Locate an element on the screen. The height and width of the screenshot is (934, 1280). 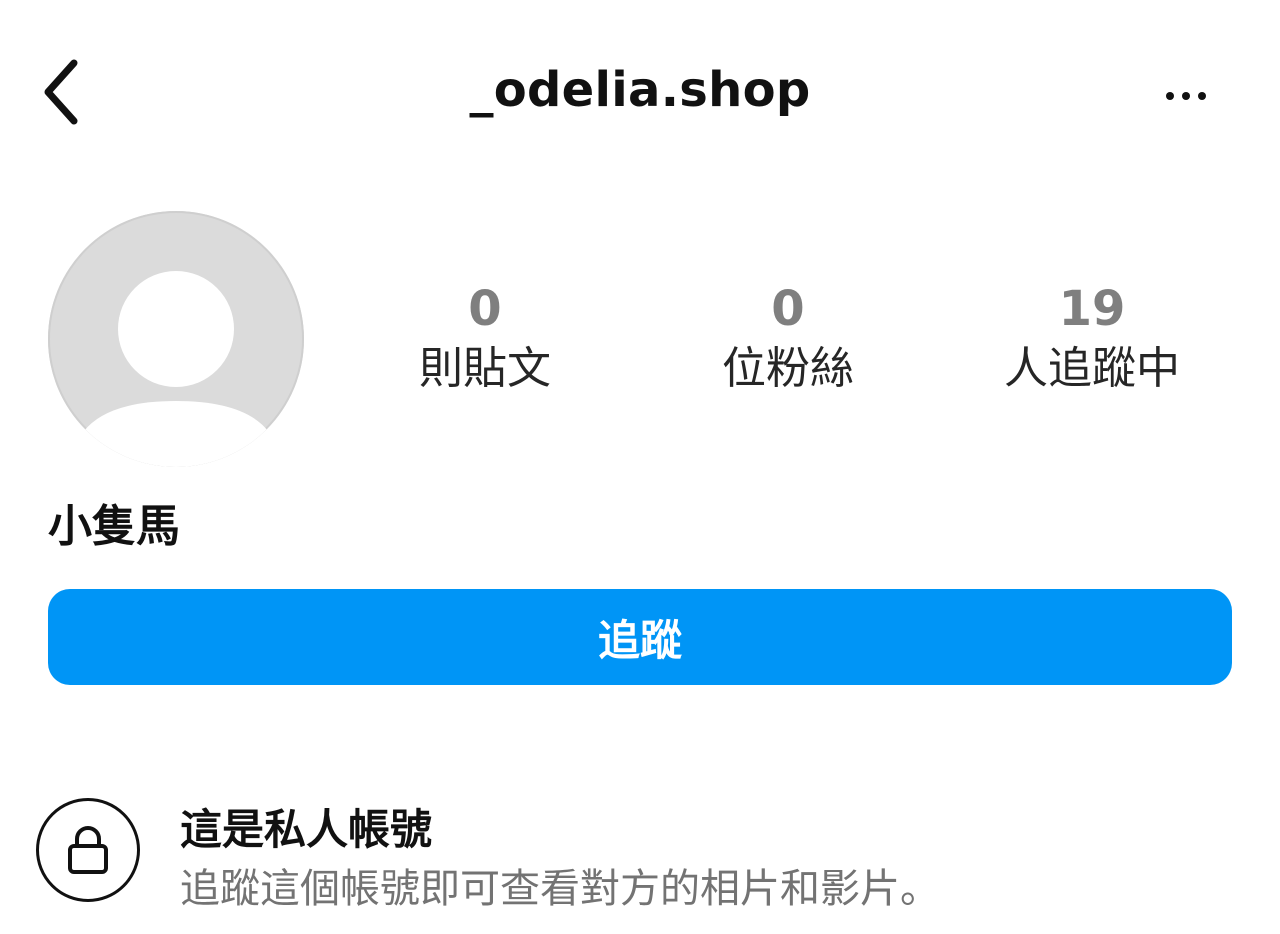
stat-following: 19 人追蹤中 is located at coordinates (1092, 339).